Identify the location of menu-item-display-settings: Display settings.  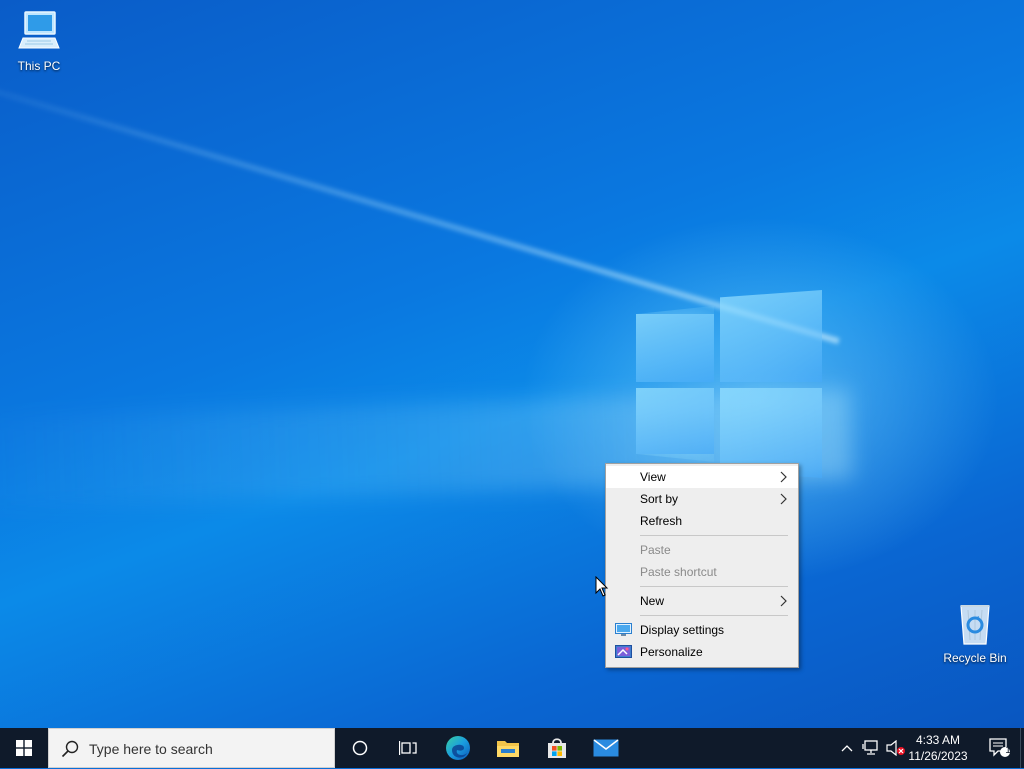
(702, 630).